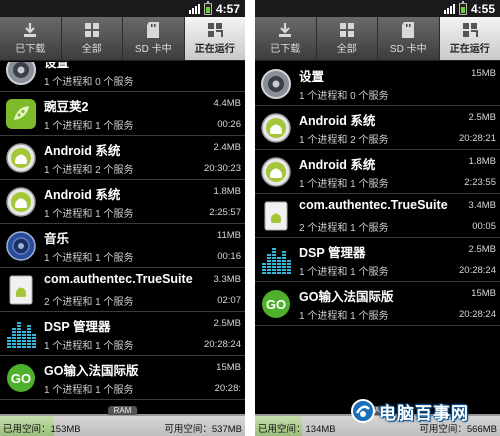 The width and height of the screenshot is (500, 436). I want to click on android-package-icon, so click(276, 216).